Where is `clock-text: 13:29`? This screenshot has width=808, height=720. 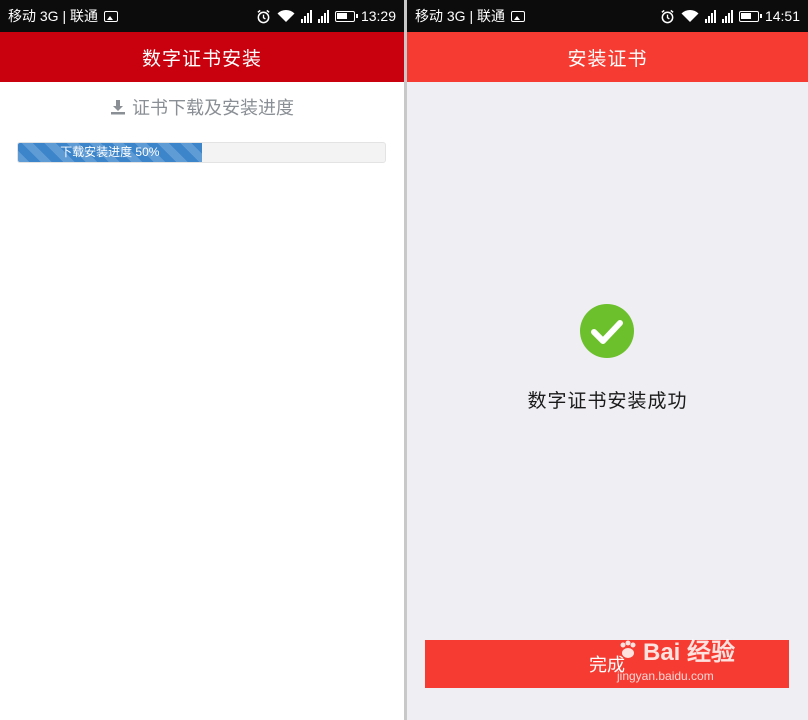
clock-text: 13:29 is located at coordinates (378, 16).